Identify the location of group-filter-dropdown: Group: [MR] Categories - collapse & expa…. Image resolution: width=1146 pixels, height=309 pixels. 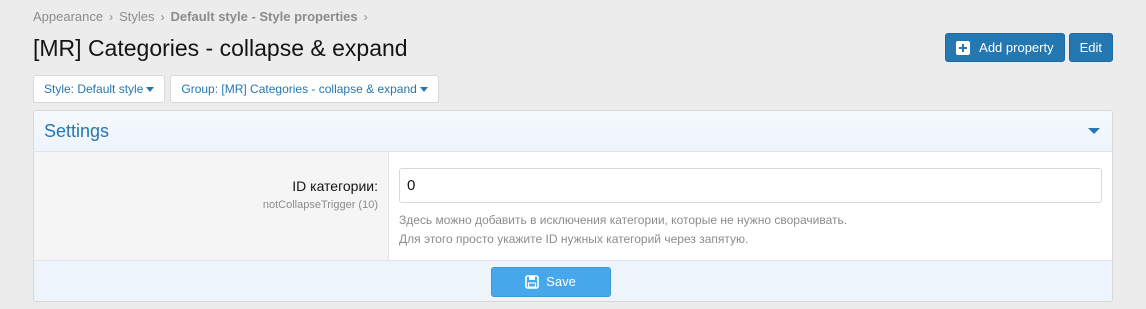
(304, 89).